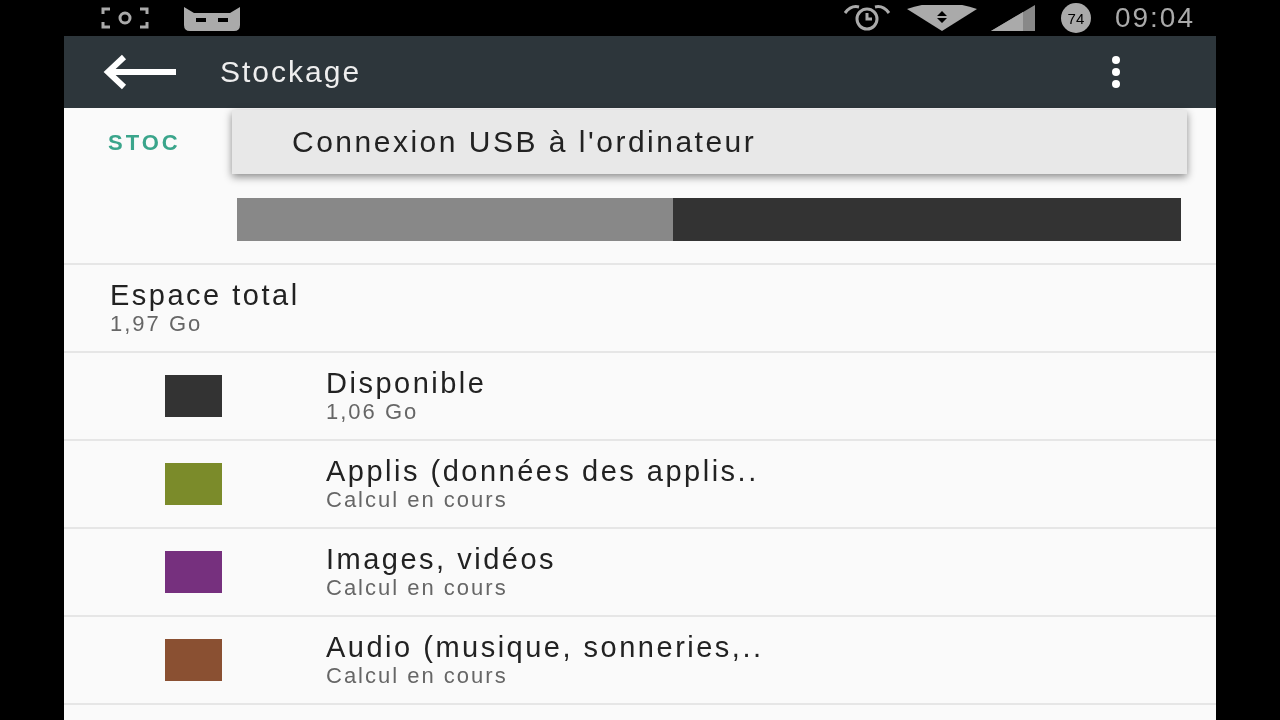  What do you see at coordinates (406, 383) in the screenshot?
I see `category-name: Disponible` at bounding box center [406, 383].